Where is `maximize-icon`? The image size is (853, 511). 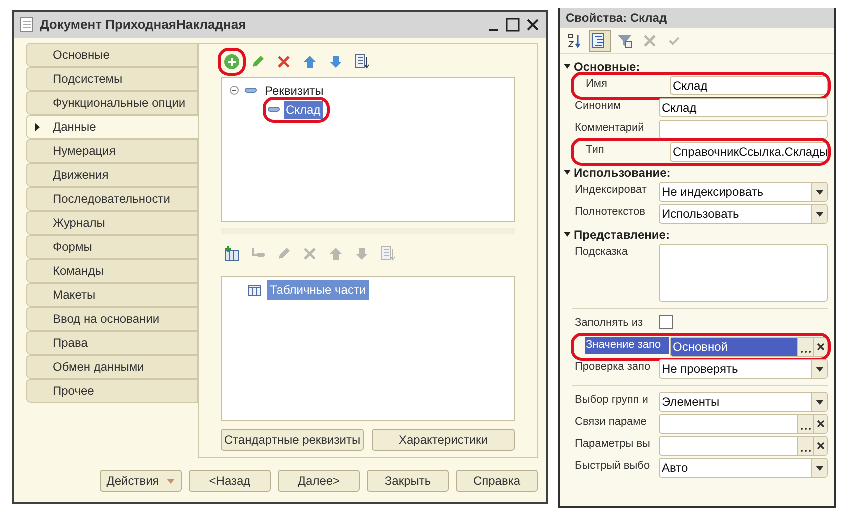
maximize-icon is located at coordinates (513, 25).